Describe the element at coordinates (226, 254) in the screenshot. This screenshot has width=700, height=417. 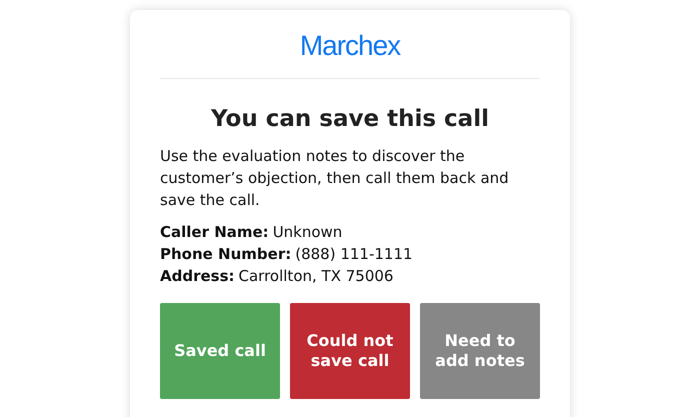
I see `field-label: Phone Number:` at that location.